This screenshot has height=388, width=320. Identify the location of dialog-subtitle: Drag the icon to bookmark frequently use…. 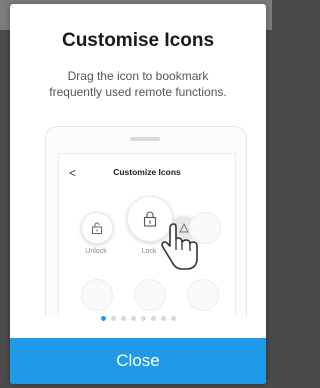
(138, 84).